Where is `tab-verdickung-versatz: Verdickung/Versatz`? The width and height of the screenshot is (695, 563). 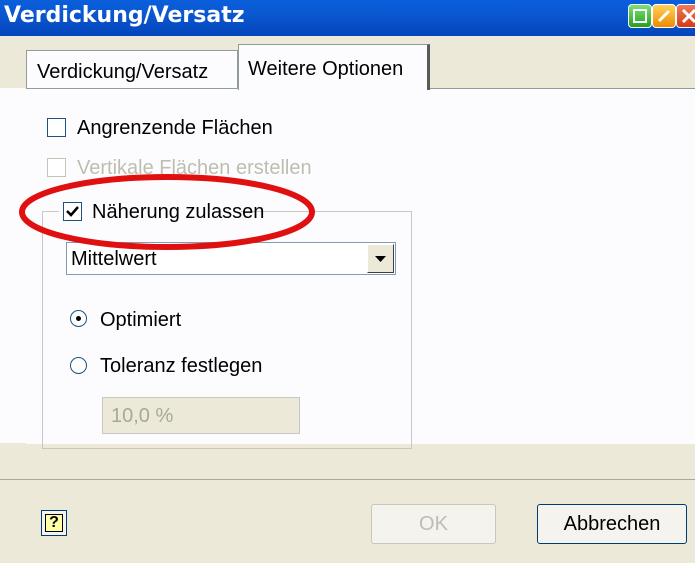
tab-verdickung-versatz: Verdickung/Versatz is located at coordinates (132, 69).